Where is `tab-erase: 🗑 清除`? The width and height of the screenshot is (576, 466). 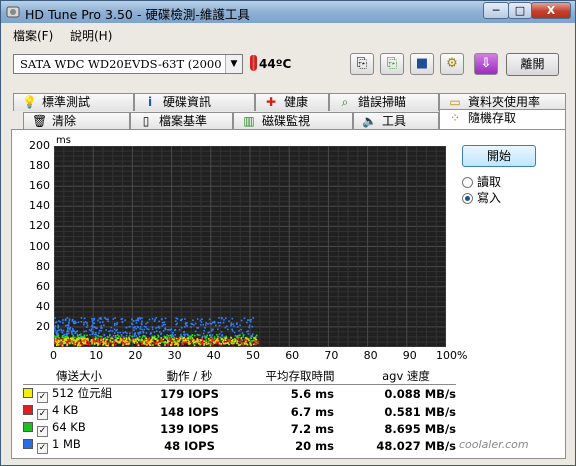 tab-erase: 🗑 清除 is located at coordinates (76, 121).